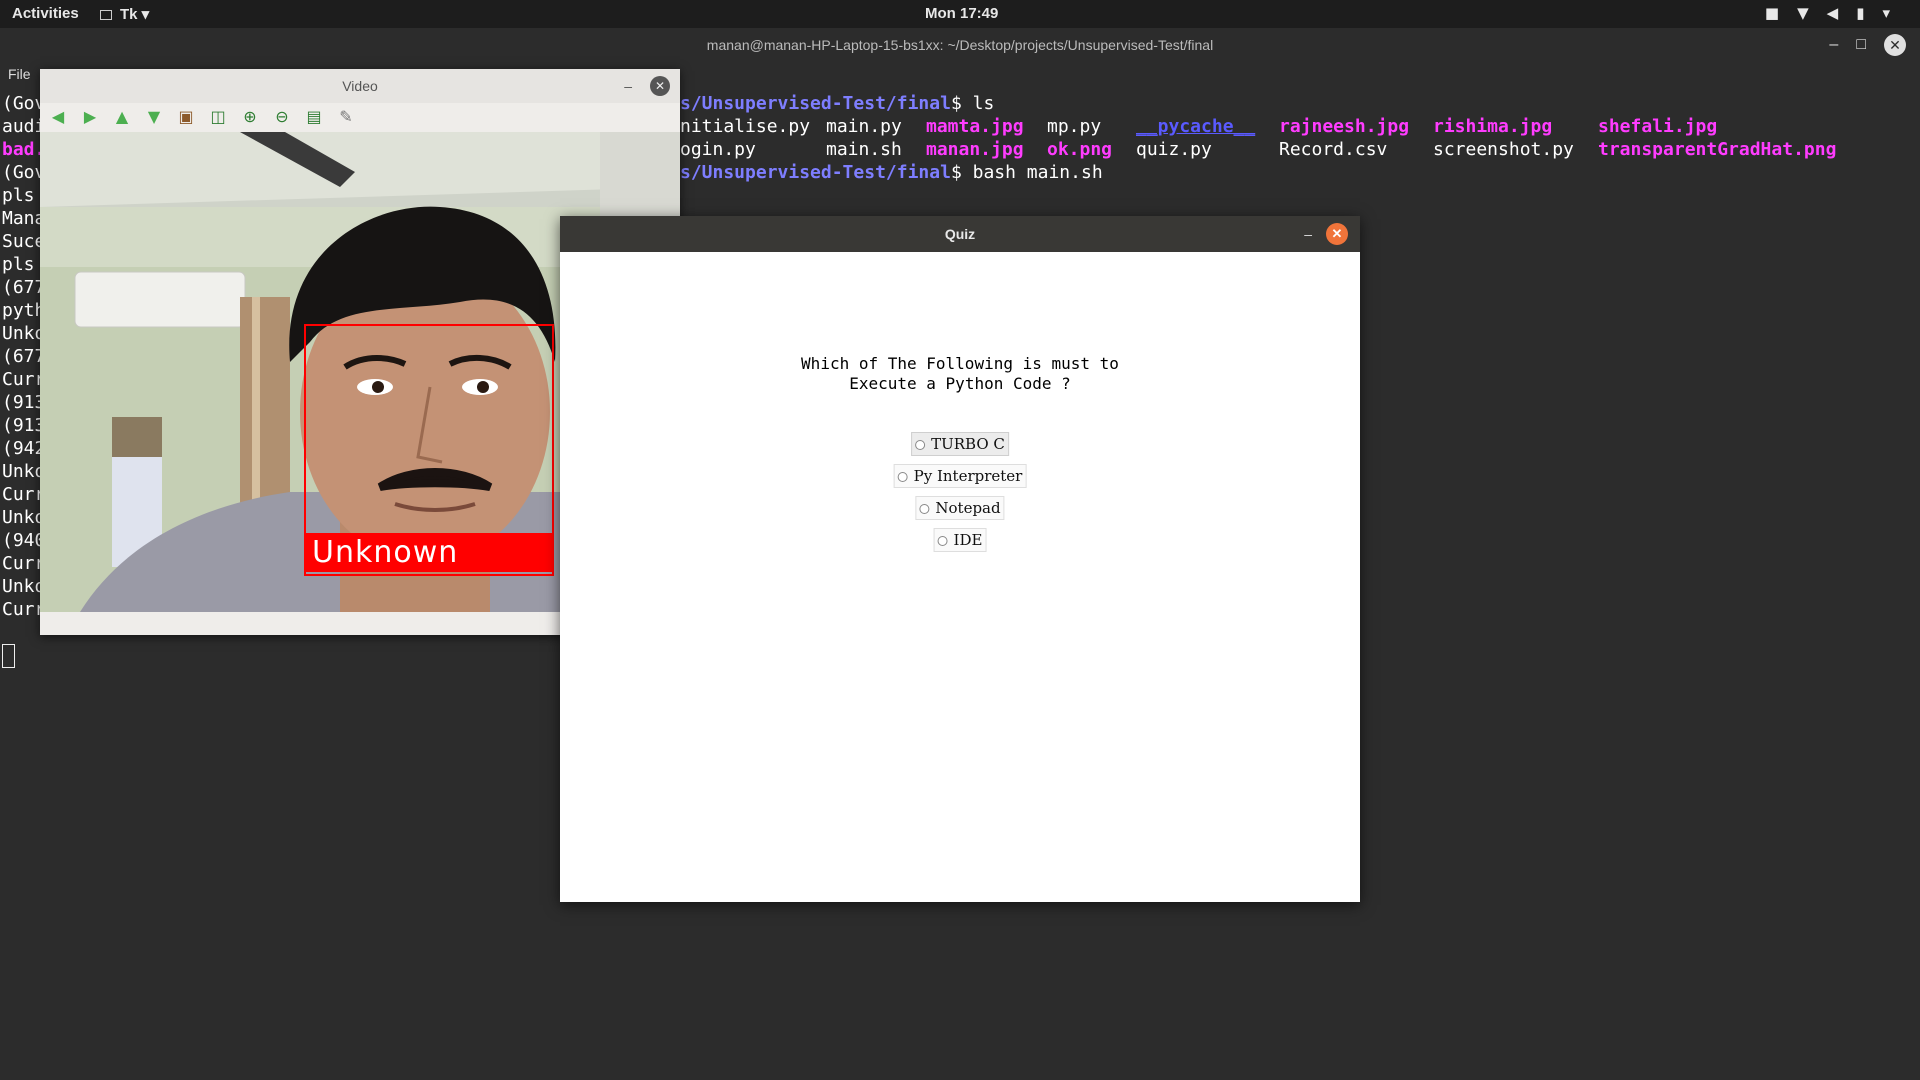 The height and width of the screenshot is (1080, 1920). What do you see at coordinates (960, 383) in the screenshot?
I see `question-line-2: Execute a Python Code ?` at bounding box center [960, 383].